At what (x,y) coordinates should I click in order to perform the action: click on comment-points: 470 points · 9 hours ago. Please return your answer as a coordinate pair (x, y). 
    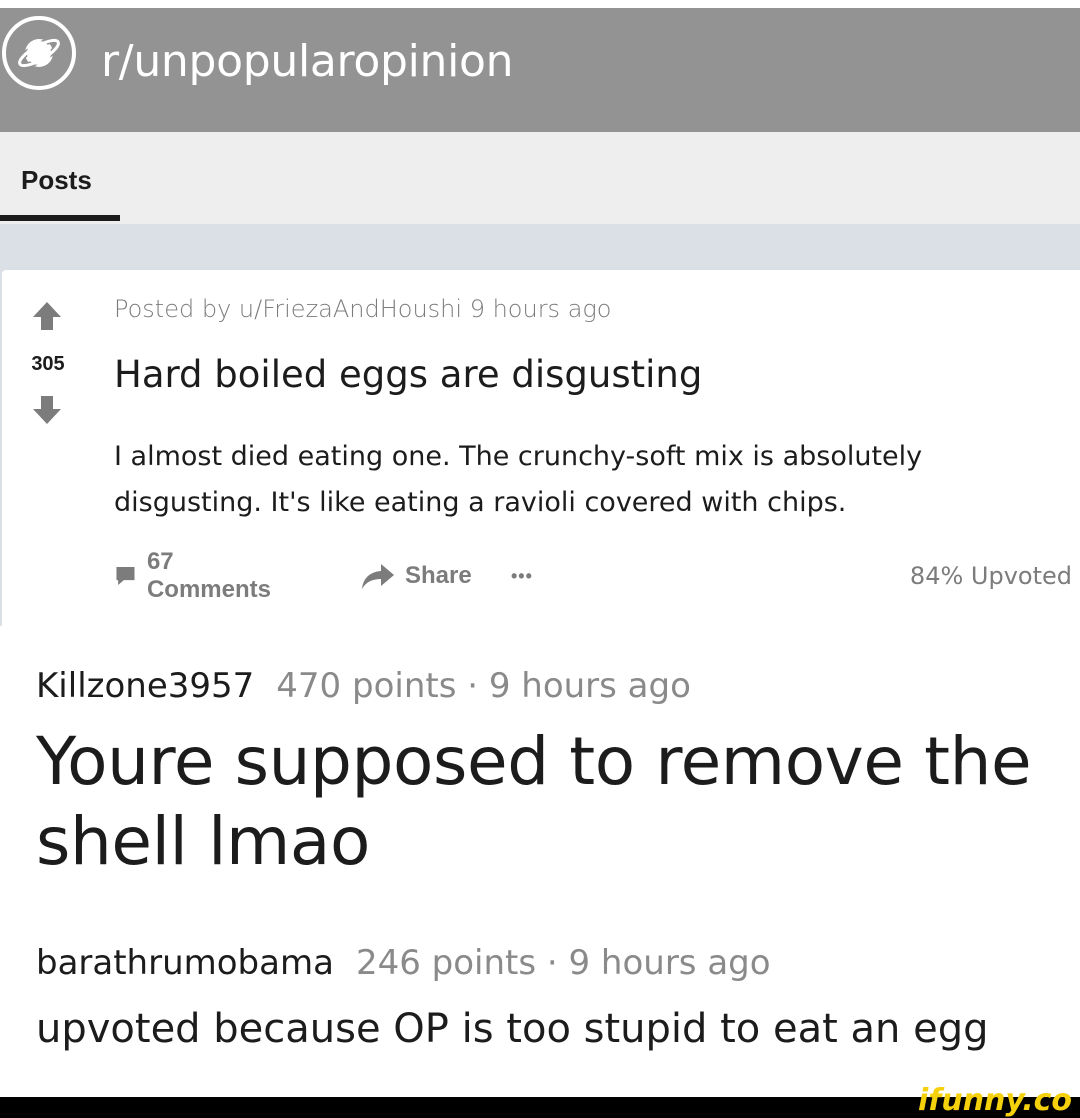
    Looking at the image, I should click on (483, 686).